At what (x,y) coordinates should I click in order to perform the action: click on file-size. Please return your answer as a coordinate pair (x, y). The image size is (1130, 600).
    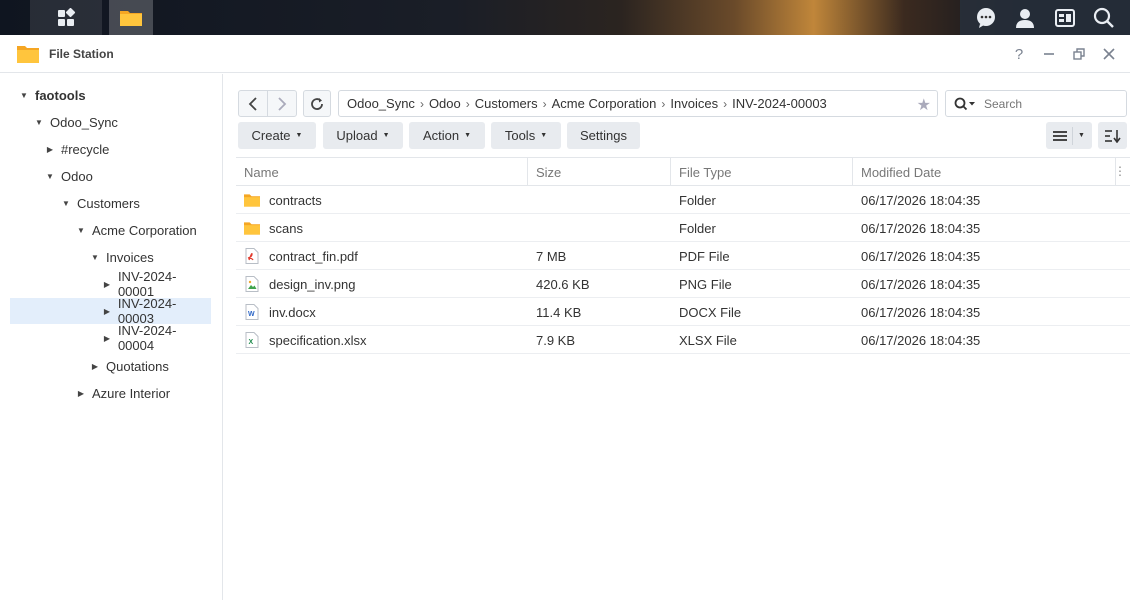
    Looking at the image, I should click on (532, 200).